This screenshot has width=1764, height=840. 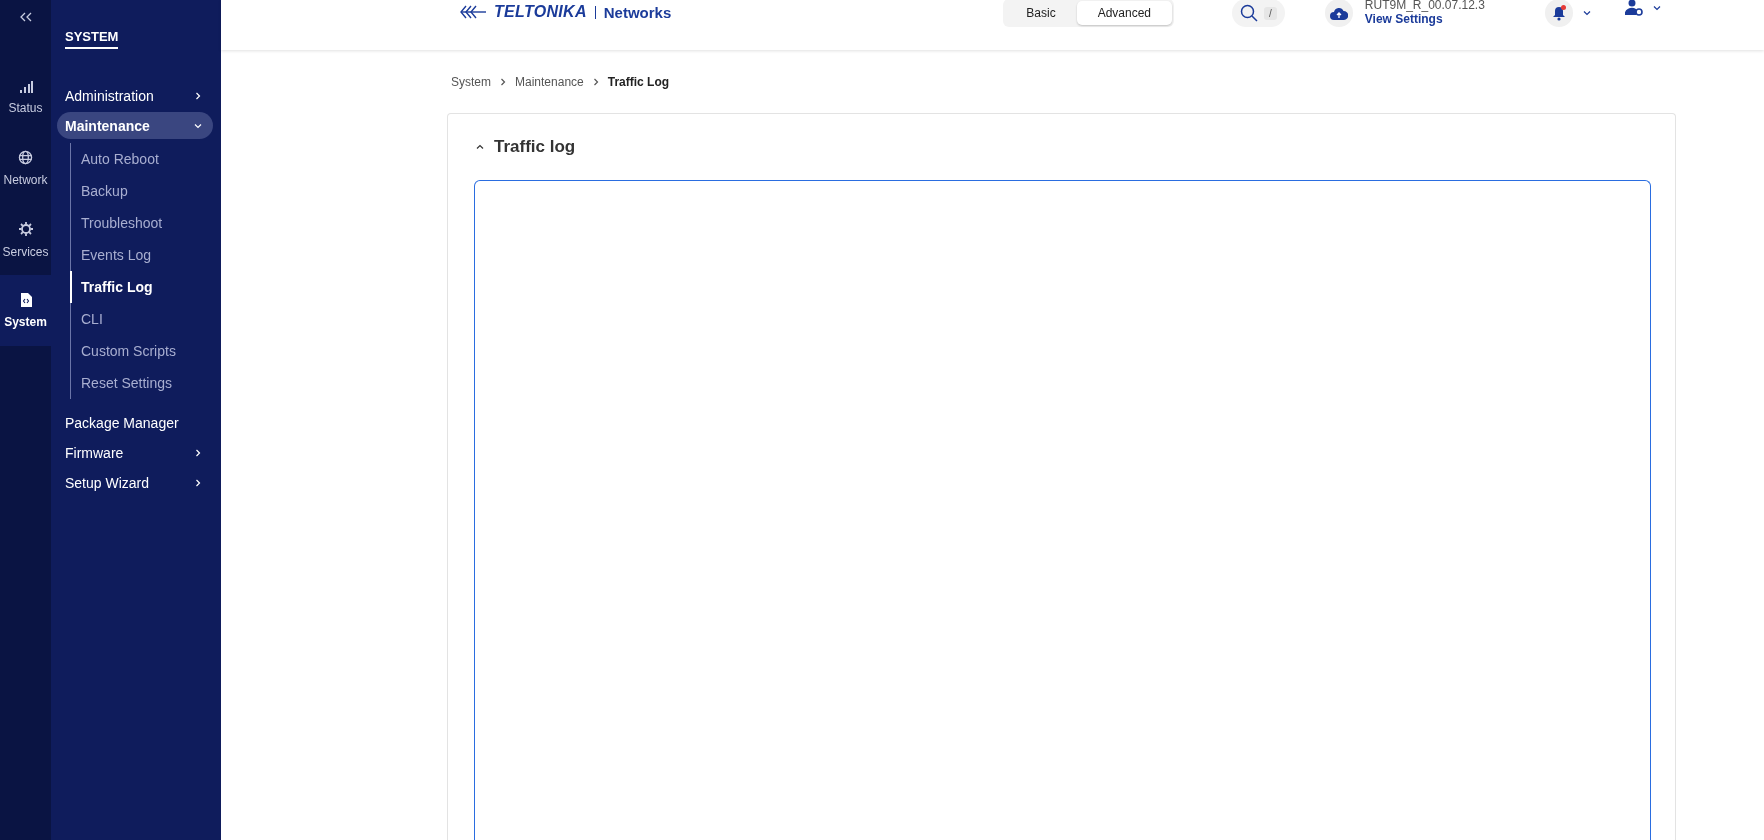 What do you see at coordinates (92, 39) in the screenshot?
I see `section-title: SYSTEM` at bounding box center [92, 39].